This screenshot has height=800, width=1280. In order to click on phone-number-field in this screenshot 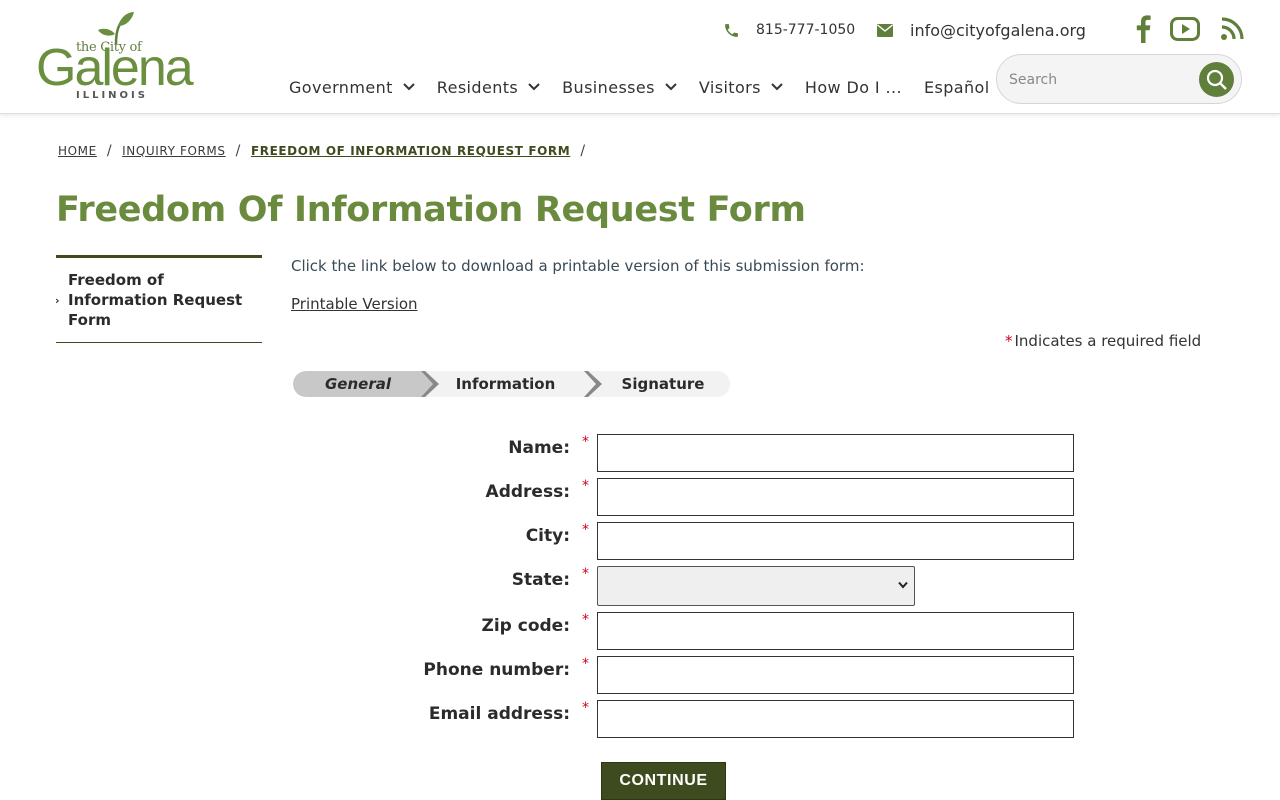, I will do `click(835, 675)`.